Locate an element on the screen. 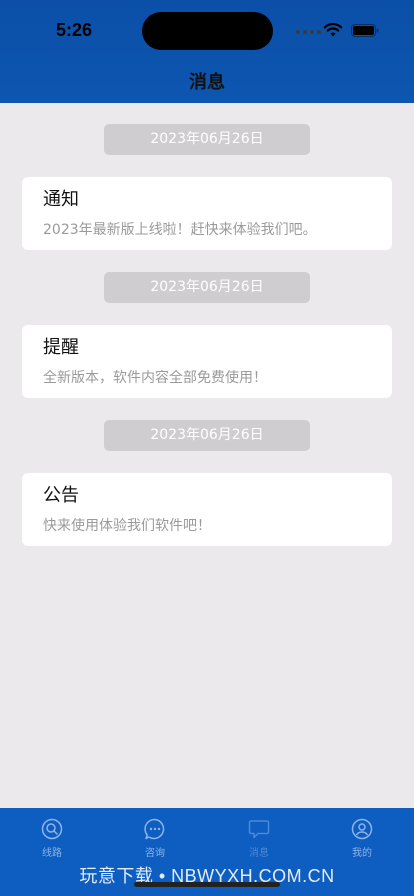  dynamic-island is located at coordinates (207, 31).